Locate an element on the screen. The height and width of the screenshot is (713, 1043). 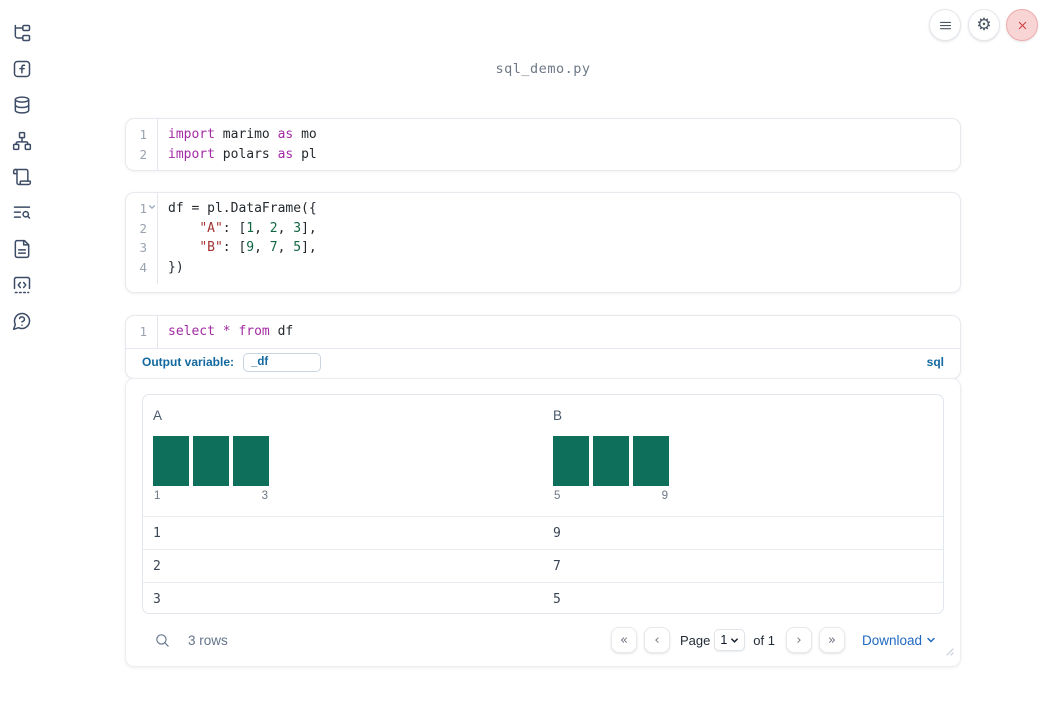
column-histogram: 1 3 is located at coordinates (211, 469).